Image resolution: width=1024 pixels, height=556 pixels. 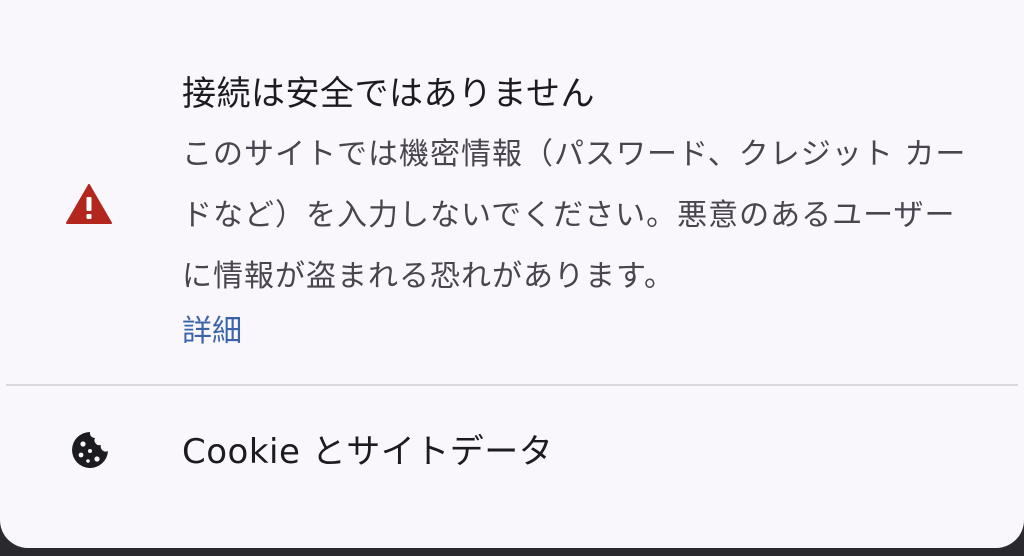 What do you see at coordinates (512, 385) in the screenshot?
I see `divider` at bounding box center [512, 385].